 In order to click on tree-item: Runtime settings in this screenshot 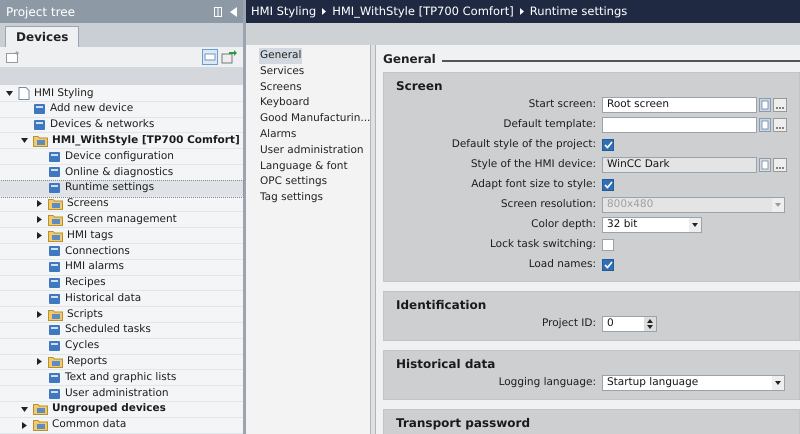, I will do `click(121, 188)`.